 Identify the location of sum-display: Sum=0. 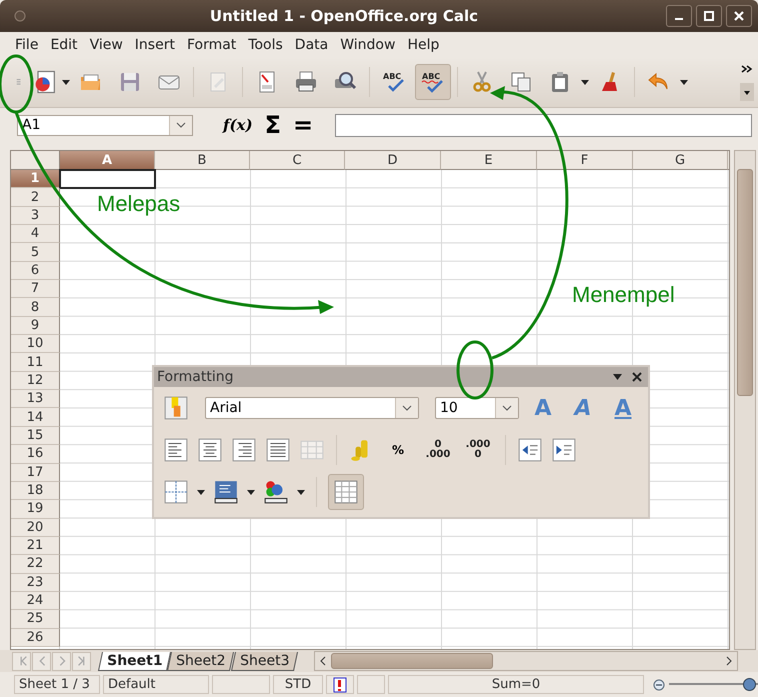
(516, 684).